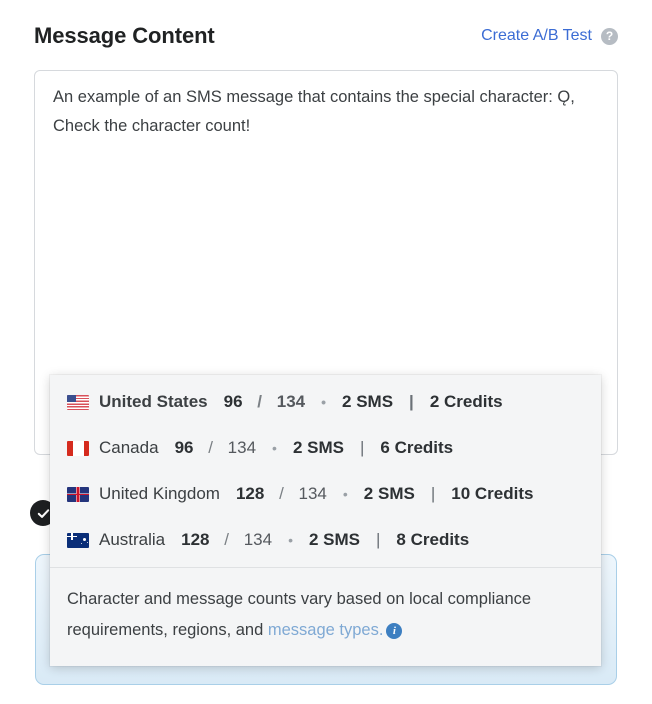 The image size is (652, 704). I want to click on dropdown-country-name: United States, so click(153, 401).